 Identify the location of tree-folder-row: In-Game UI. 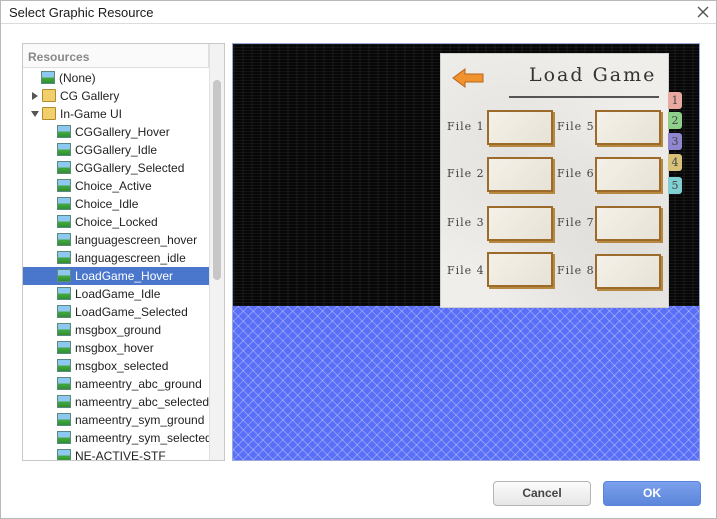
(116, 114).